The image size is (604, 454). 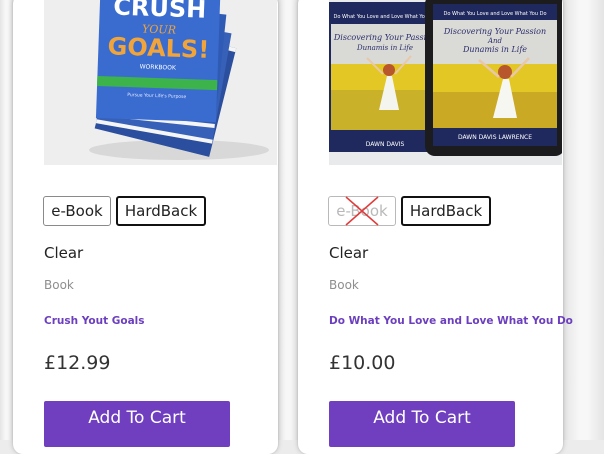 I want to click on cover-sub: WORKBOOK, so click(x=158, y=67).